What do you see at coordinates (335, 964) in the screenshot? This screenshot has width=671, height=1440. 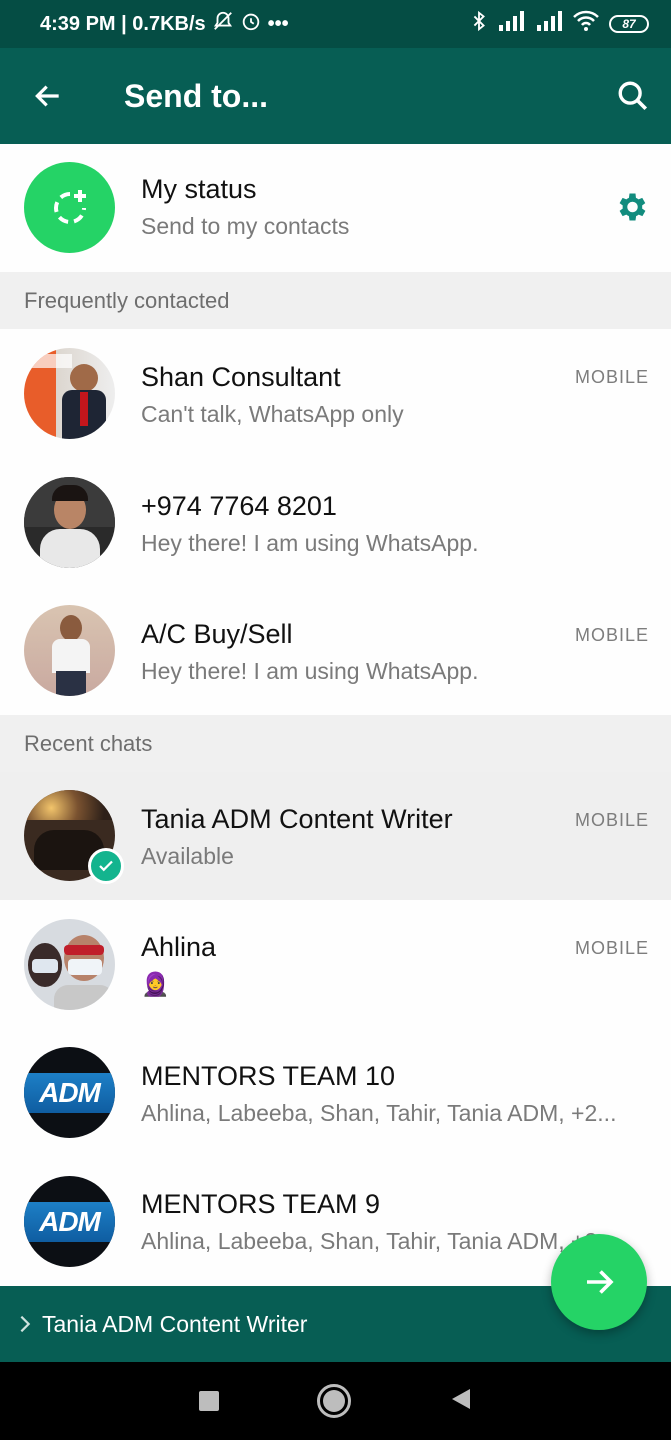 I see `chat-row: Ahlina 🧕 MOBILE` at bounding box center [335, 964].